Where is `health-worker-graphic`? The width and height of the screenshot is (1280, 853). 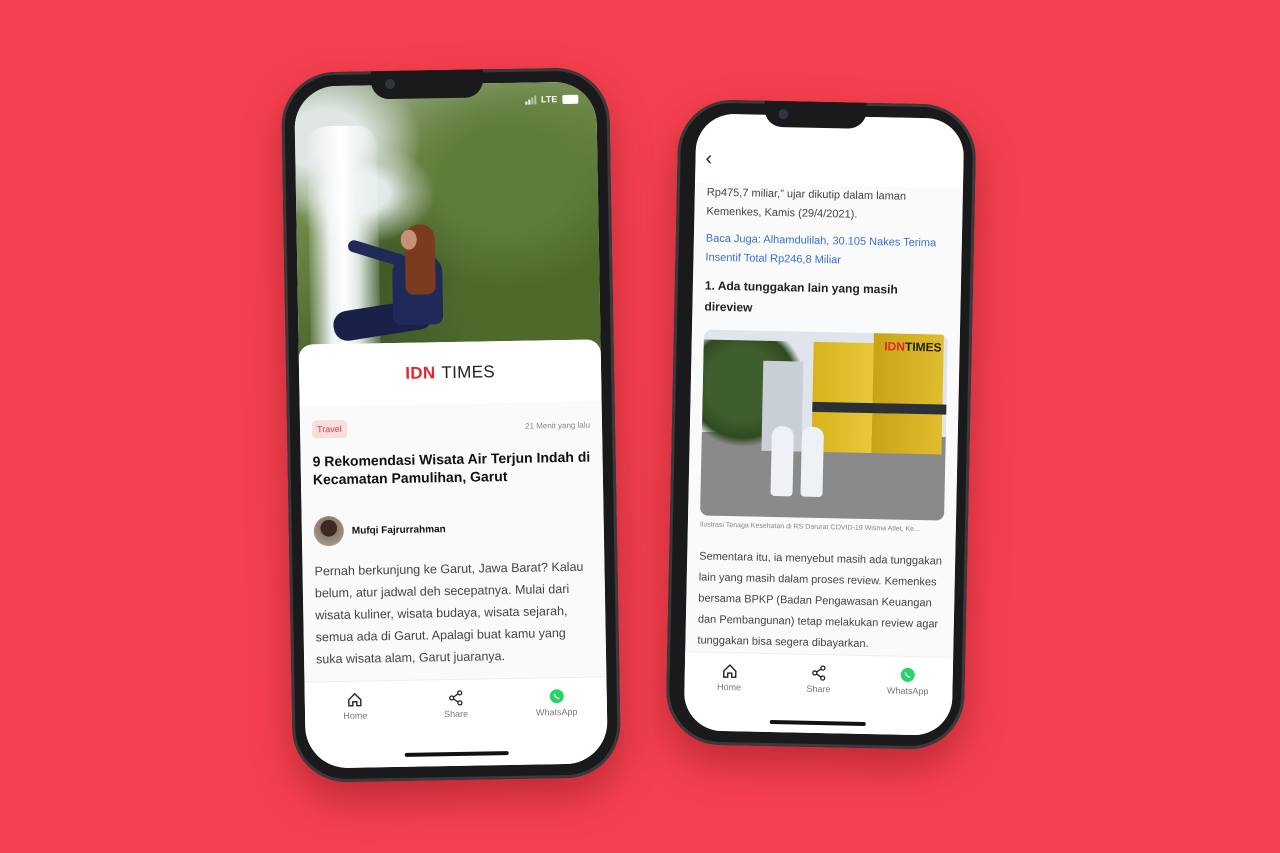 health-worker-graphic is located at coordinates (782, 461).